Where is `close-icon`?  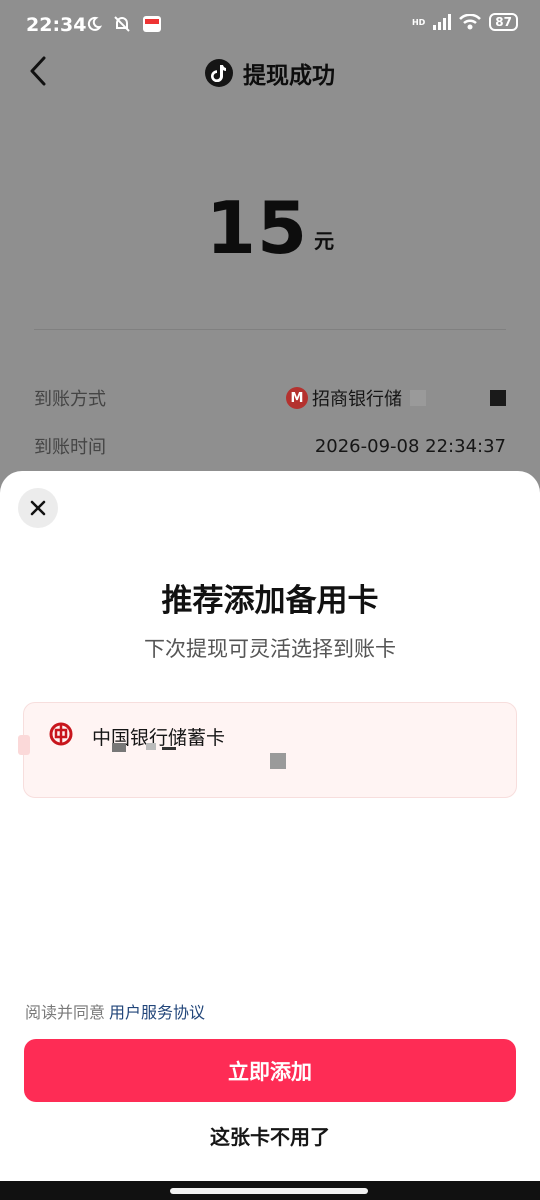
close-icon is located at coordinates (38, 508).